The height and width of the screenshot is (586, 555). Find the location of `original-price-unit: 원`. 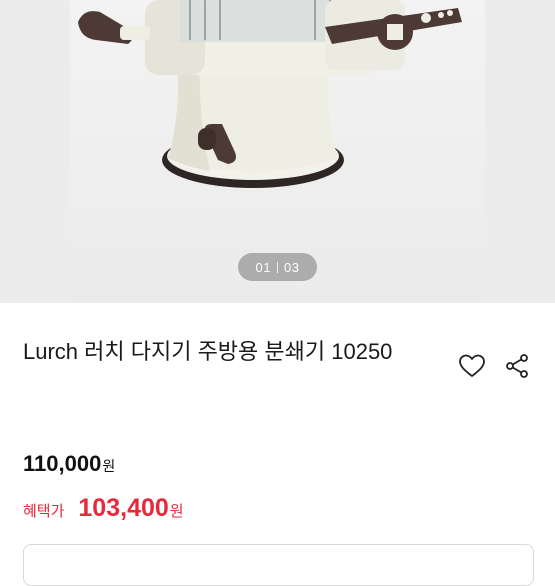

original-price-unit: 원 is located at coordinates (109, 466).